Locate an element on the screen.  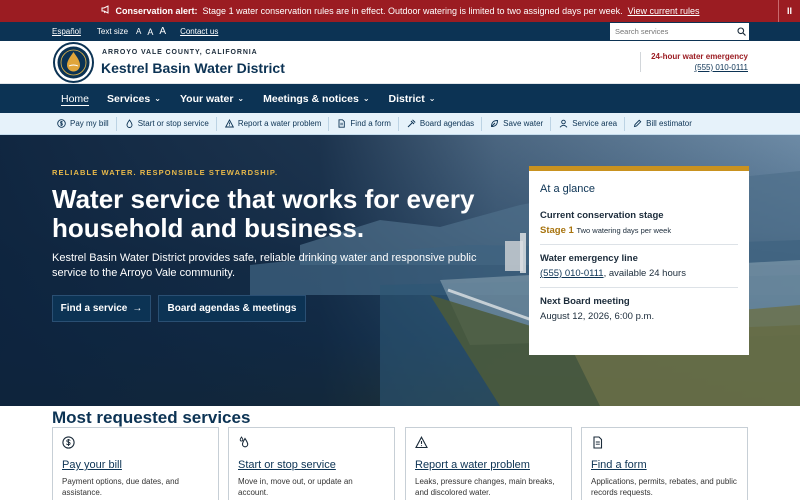
nav-your-water: Your water ⌄ is located at coordinates (212, 99).